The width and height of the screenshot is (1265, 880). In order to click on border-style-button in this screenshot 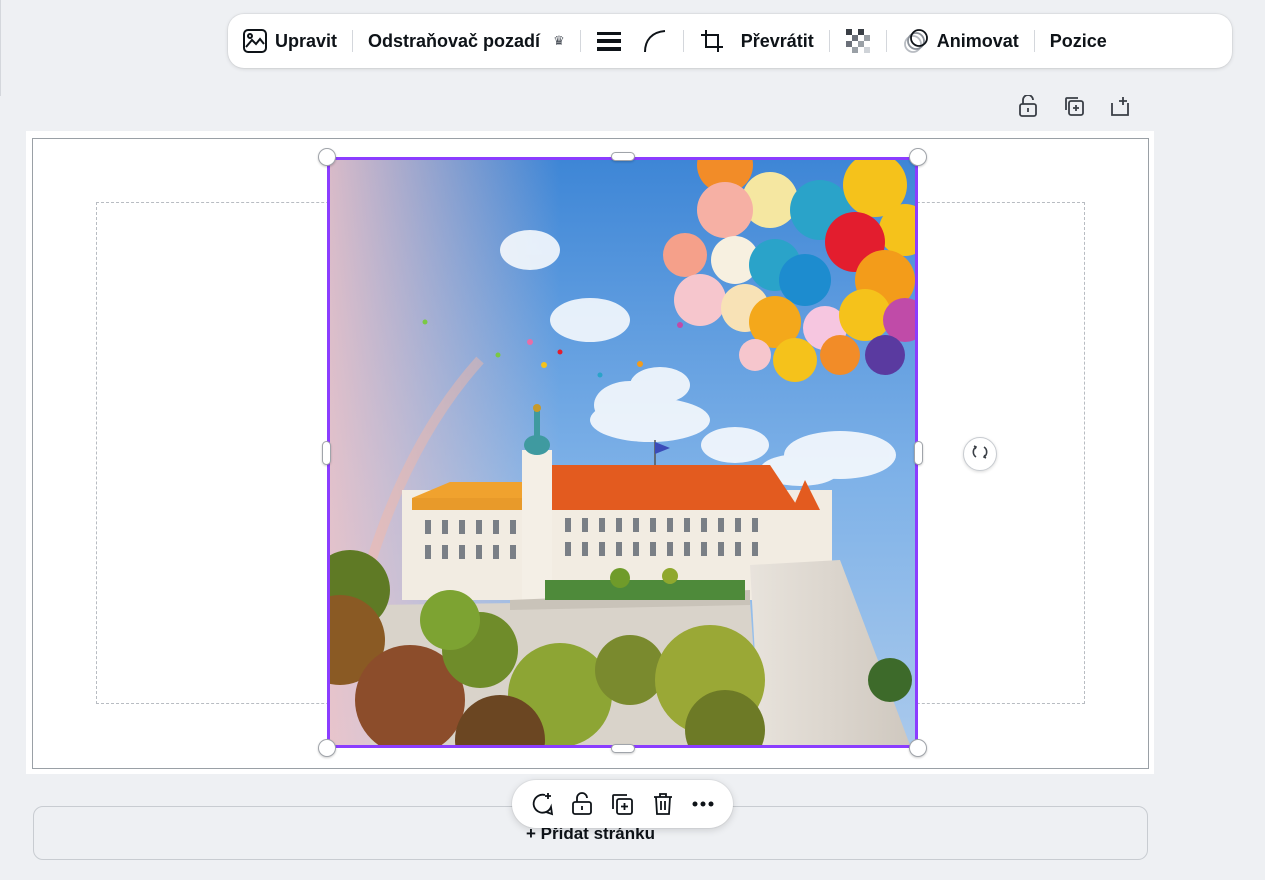, I will do `click(609, 41)`.